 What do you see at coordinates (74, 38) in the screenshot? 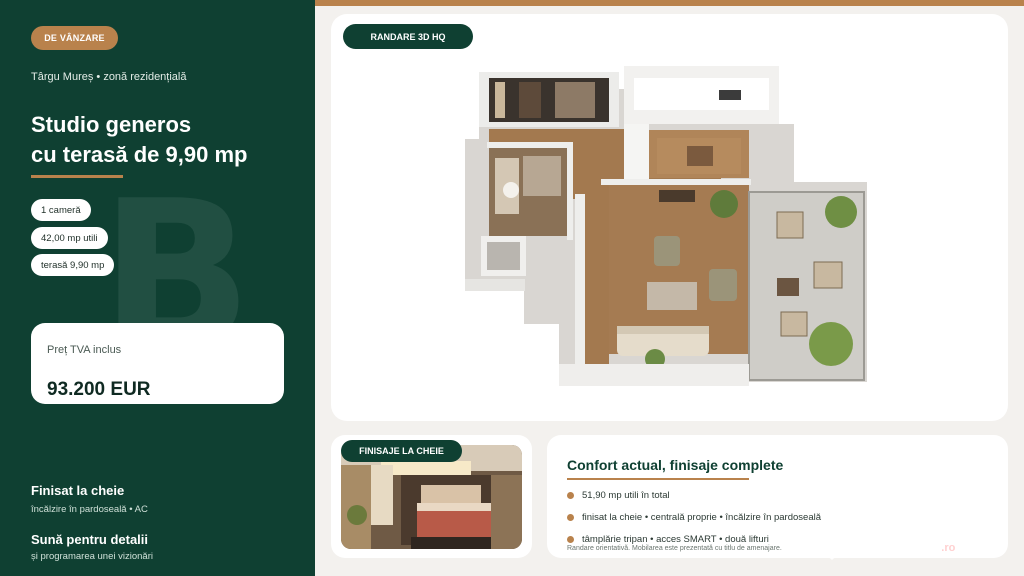
I see `for-sale-badge: DE VÂNZARE` at bounding box center [74, 38].